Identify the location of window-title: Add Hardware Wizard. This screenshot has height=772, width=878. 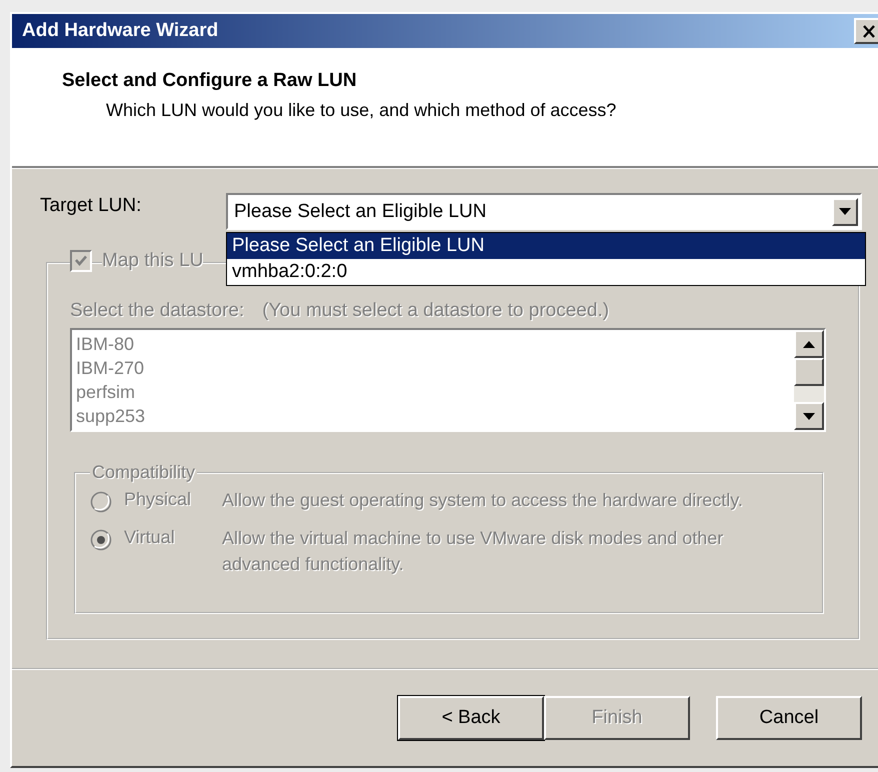
(120, 31).